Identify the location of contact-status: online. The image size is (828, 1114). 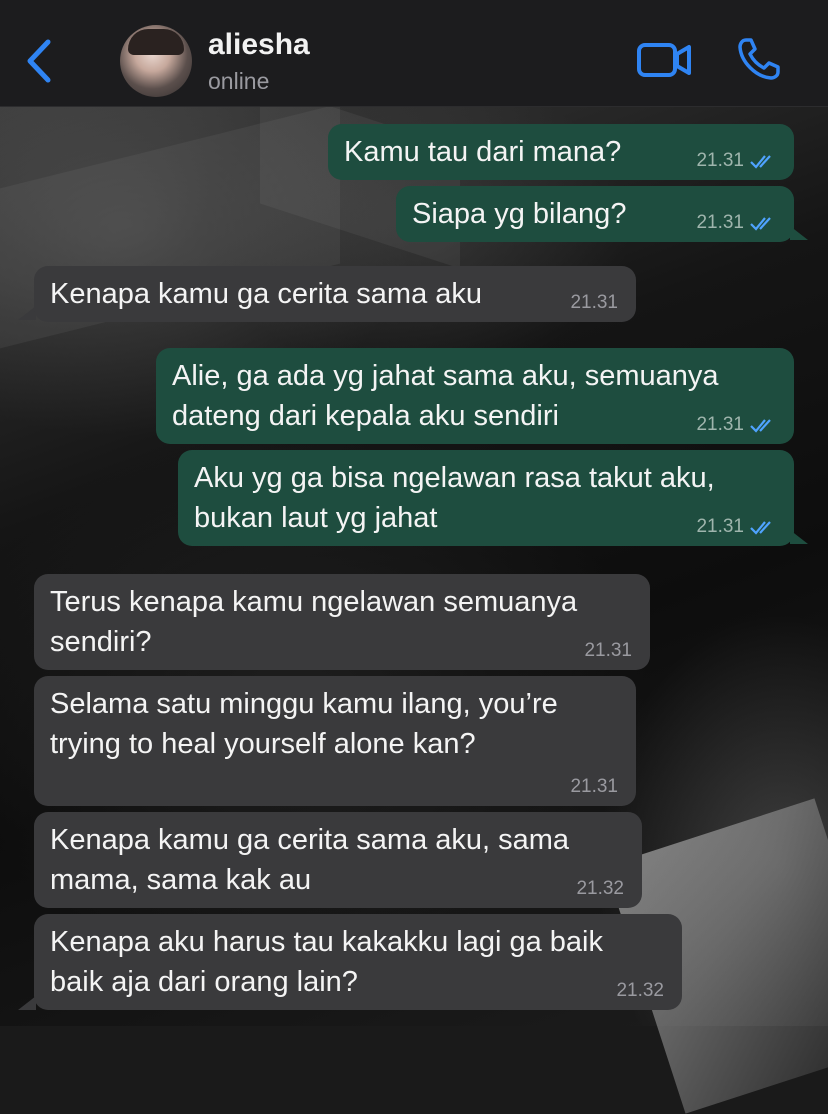
(239, 81).